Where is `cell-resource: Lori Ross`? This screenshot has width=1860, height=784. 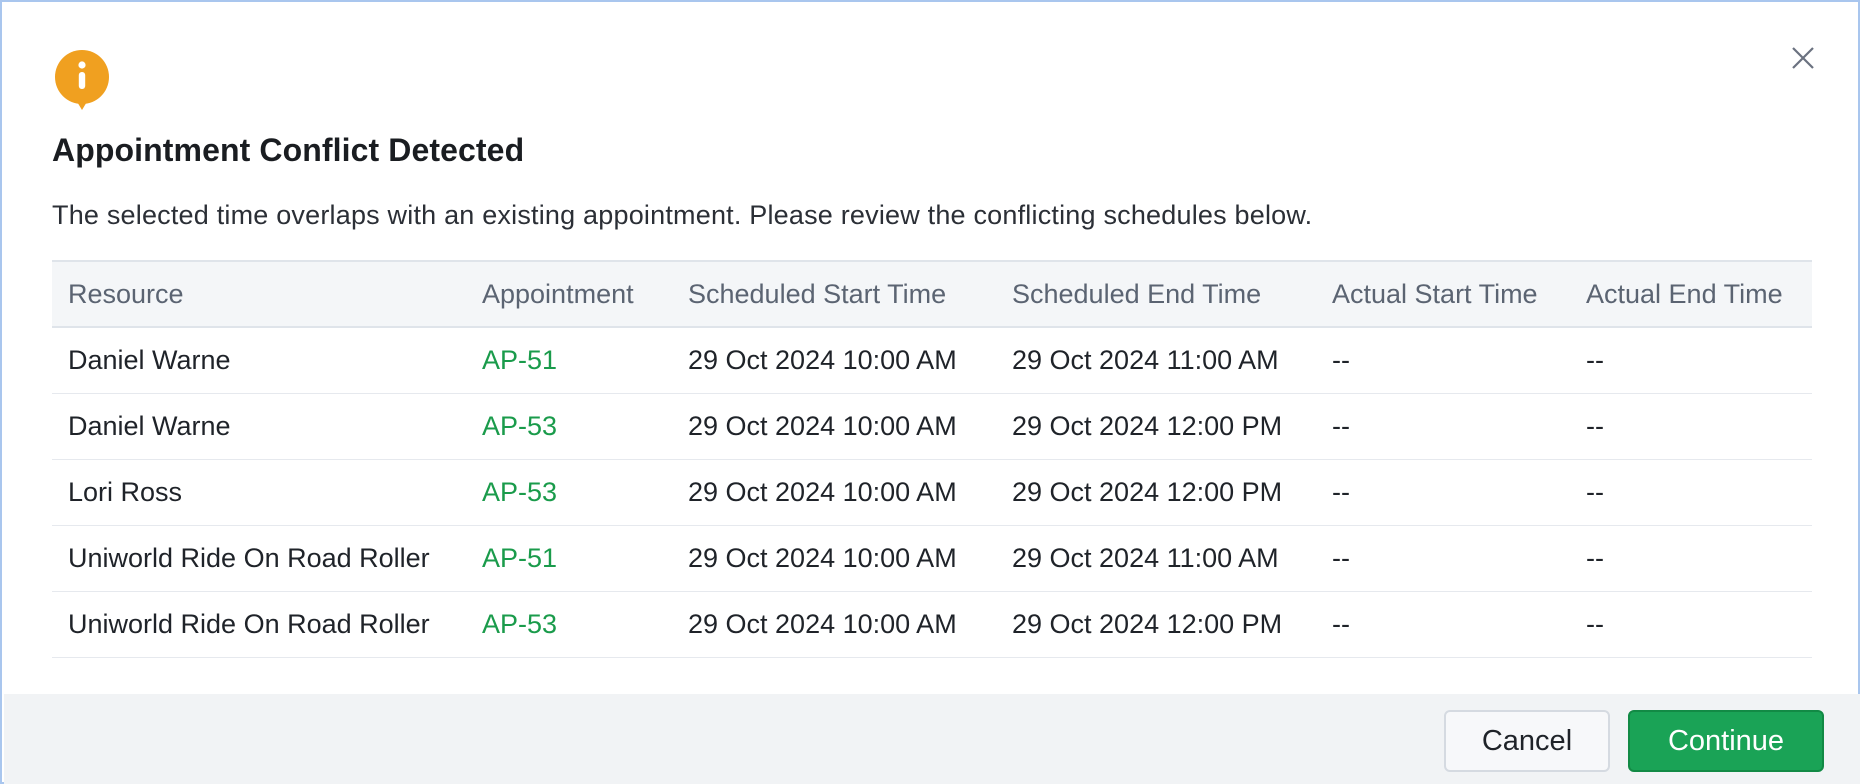 cell-resource: Lori Ross is located at coordinates (259, 492).